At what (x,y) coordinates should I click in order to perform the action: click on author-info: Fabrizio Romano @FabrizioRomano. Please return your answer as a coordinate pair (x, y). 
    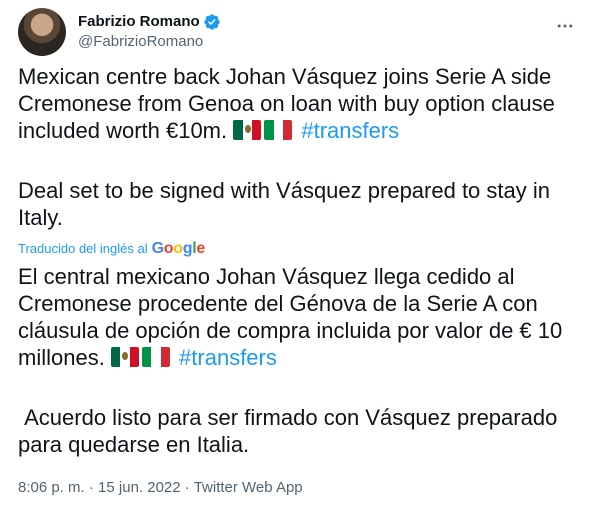
    Looking at the image, I should click on (149, 32).